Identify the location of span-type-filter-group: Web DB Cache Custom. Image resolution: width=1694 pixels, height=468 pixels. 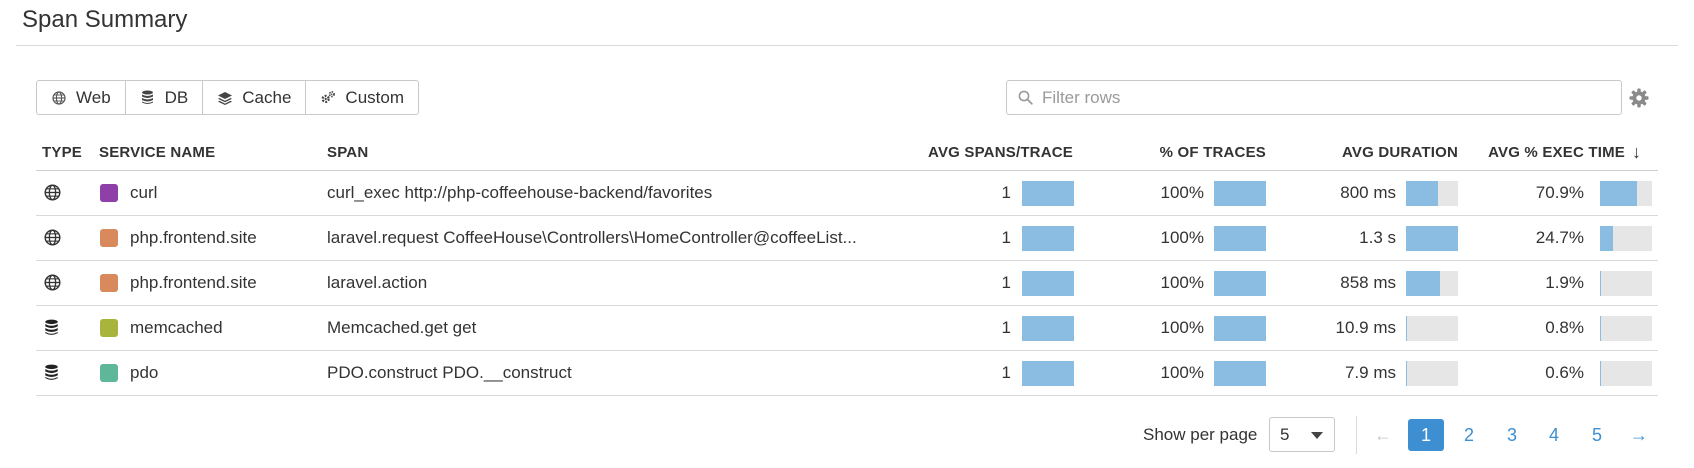
(227, 97).